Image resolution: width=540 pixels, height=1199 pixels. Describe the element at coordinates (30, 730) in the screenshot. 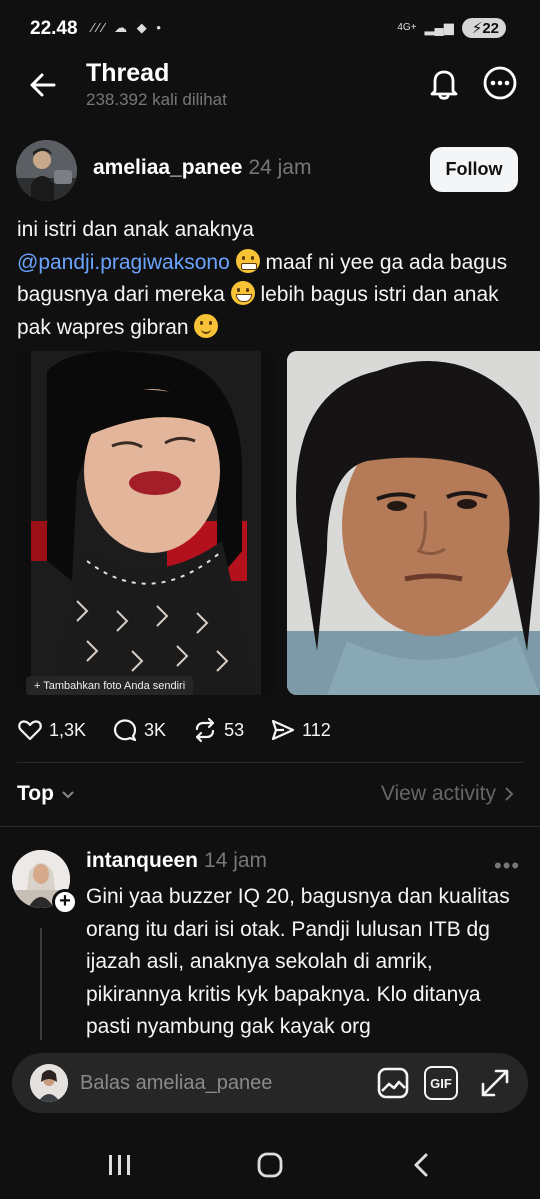

I see `heart-icon` at that location.